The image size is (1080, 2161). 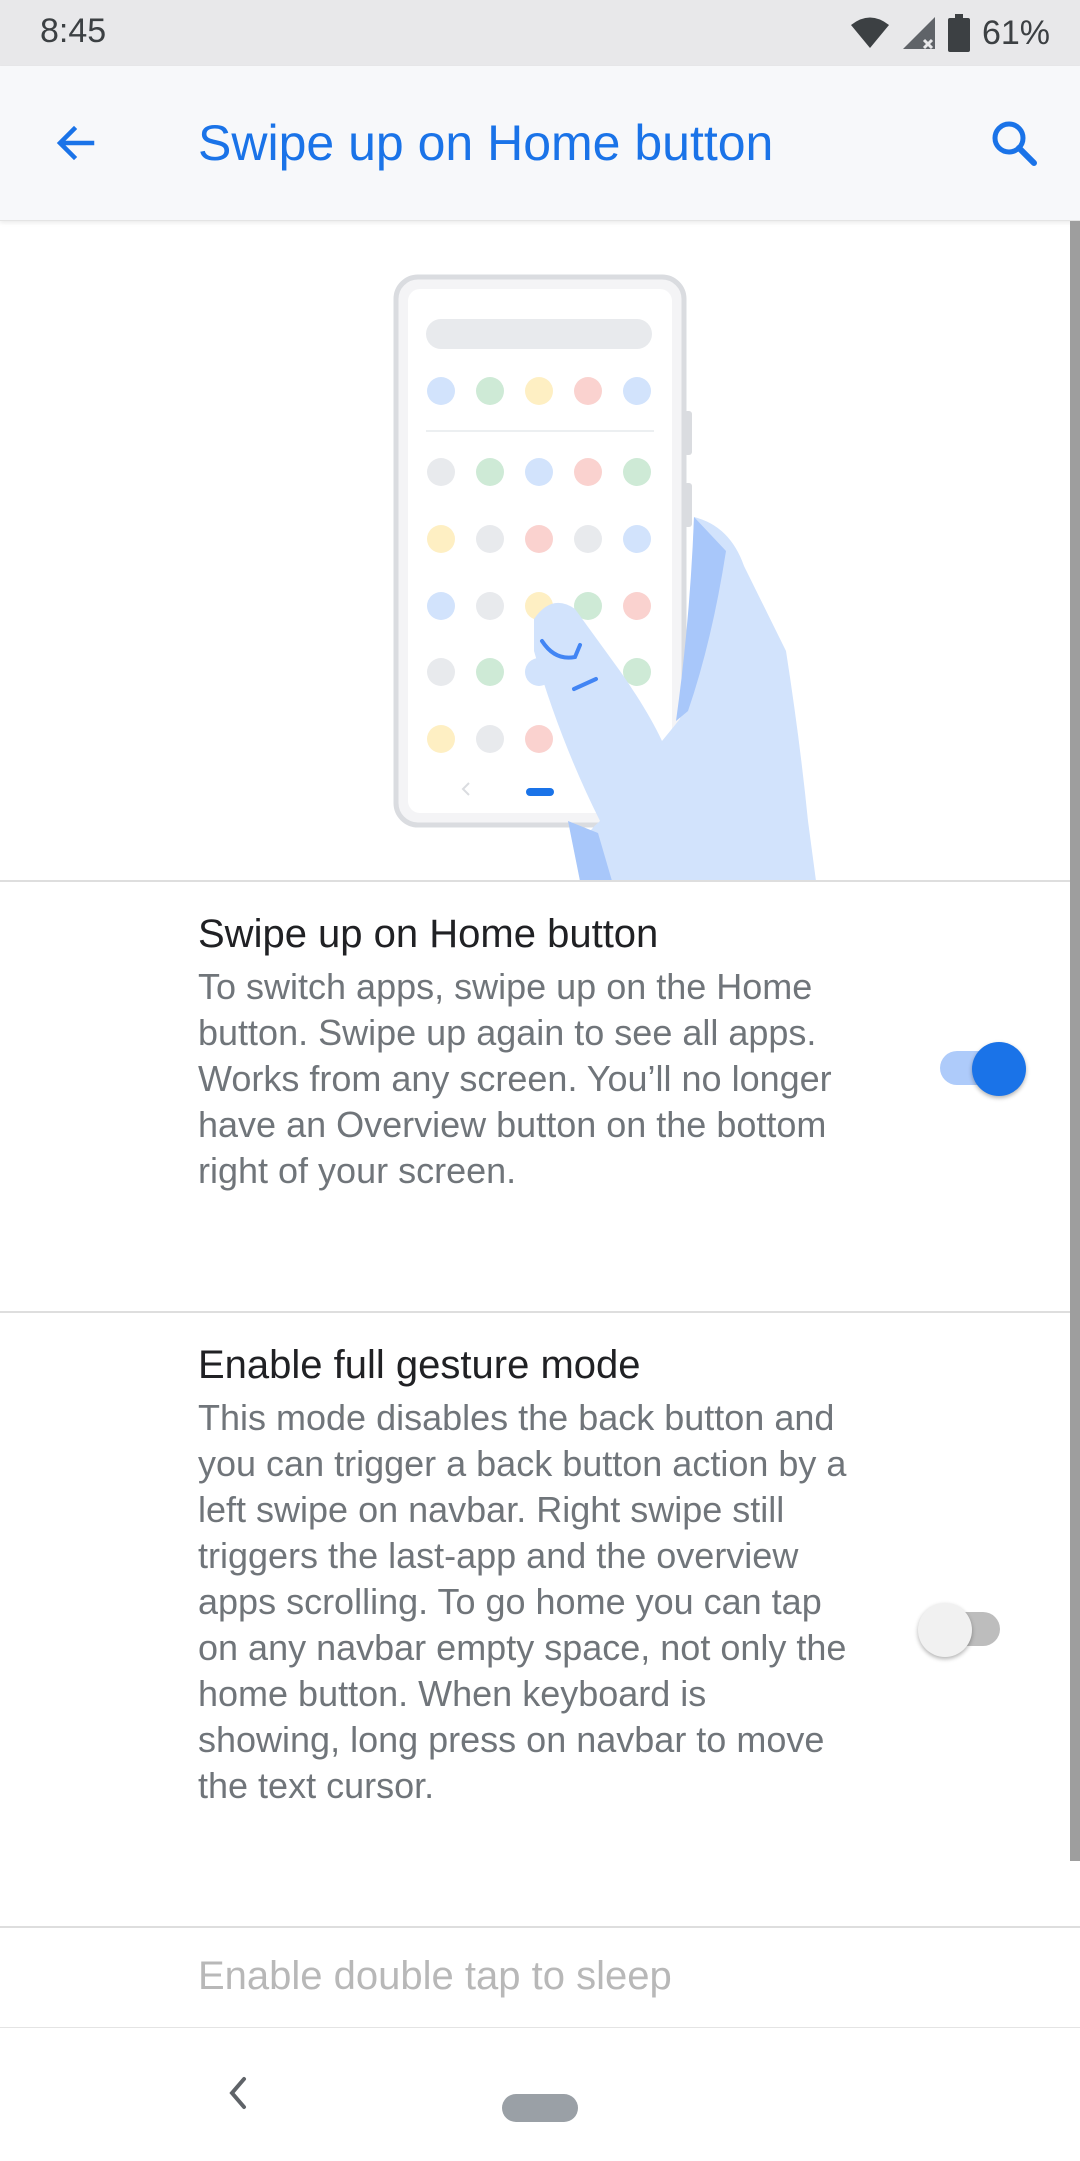 What do you see at coordinates (540, 33) in the screenshot?
I see `status-bar: 8:45 61%` at bounding box center [540, 33].